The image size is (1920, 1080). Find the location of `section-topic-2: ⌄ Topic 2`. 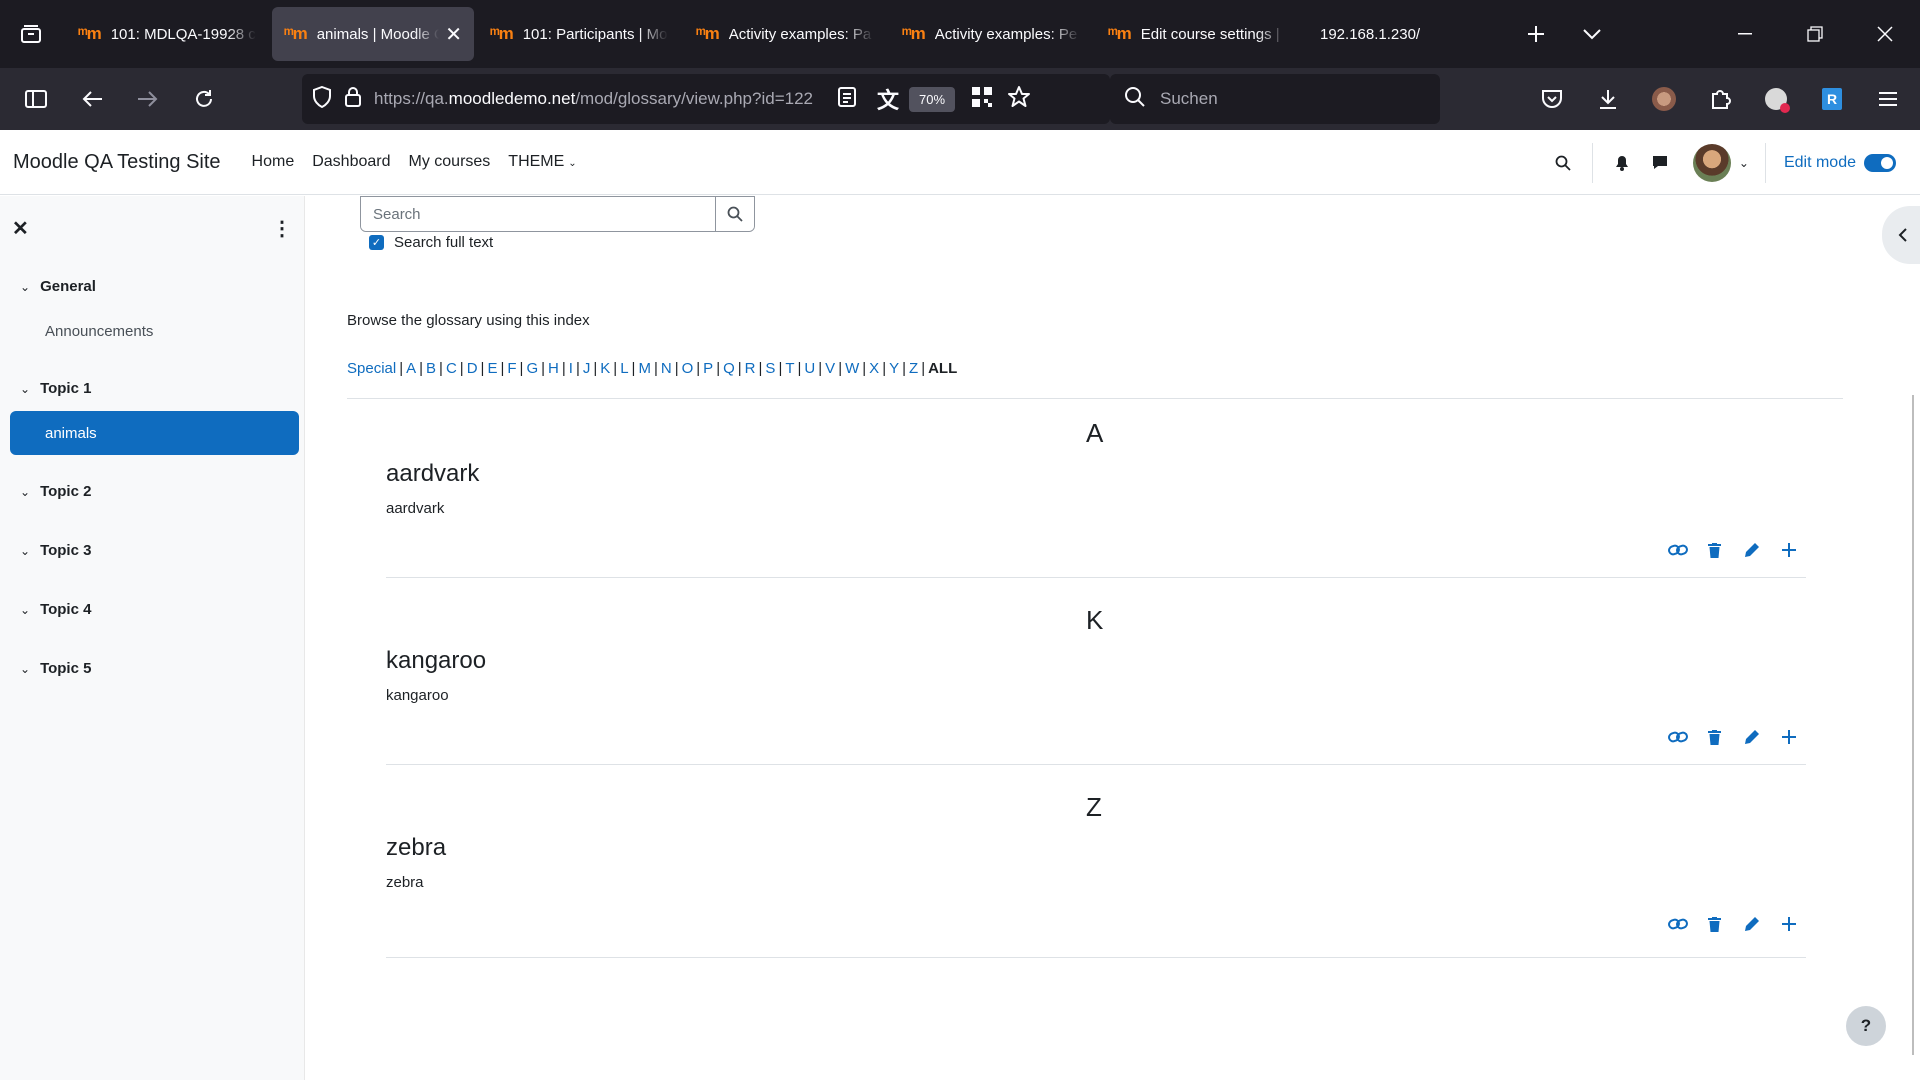

section-topic-2: ⌄ Topic 2 is located at coordinates (55, 491).